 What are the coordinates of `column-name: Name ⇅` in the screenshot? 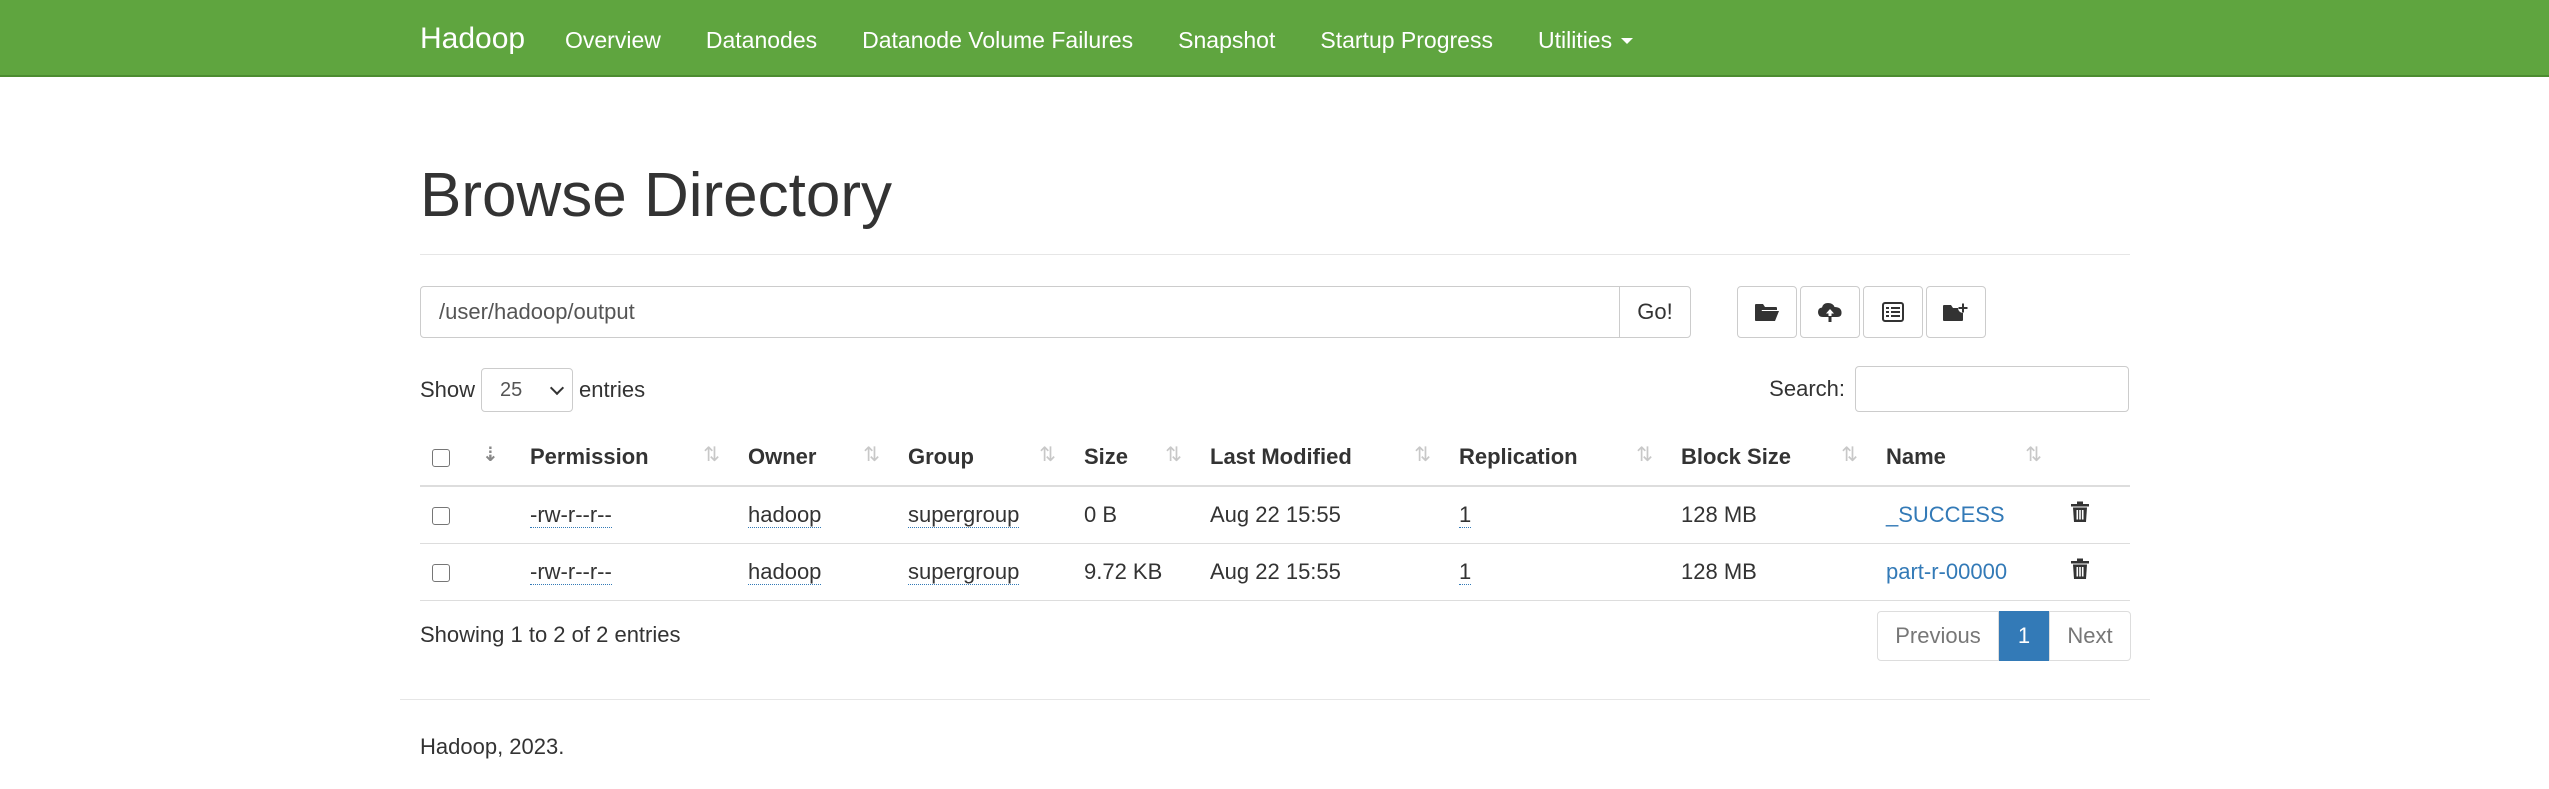 It's located at (1966, 457).